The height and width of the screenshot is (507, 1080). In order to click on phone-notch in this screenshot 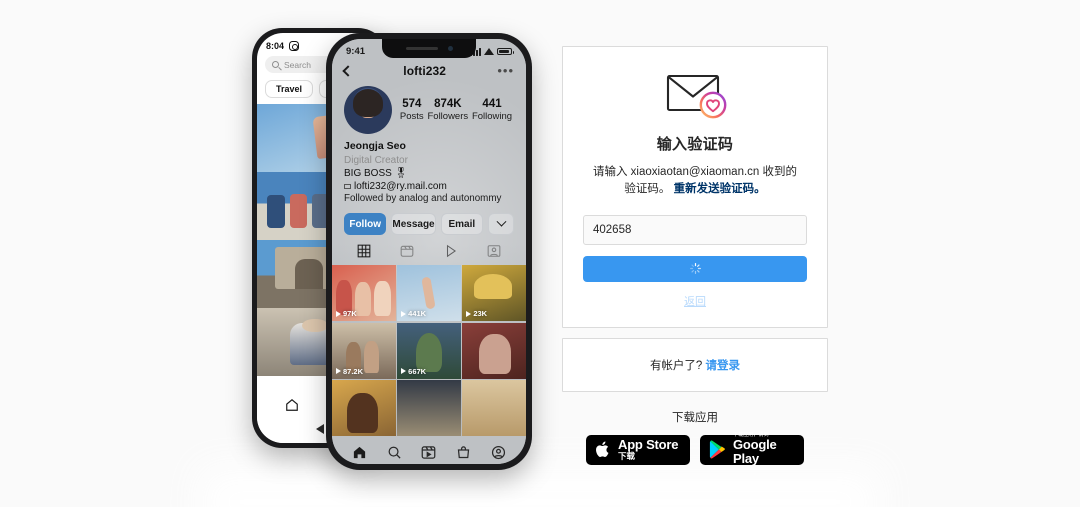, I will do `click(429, 48)`.